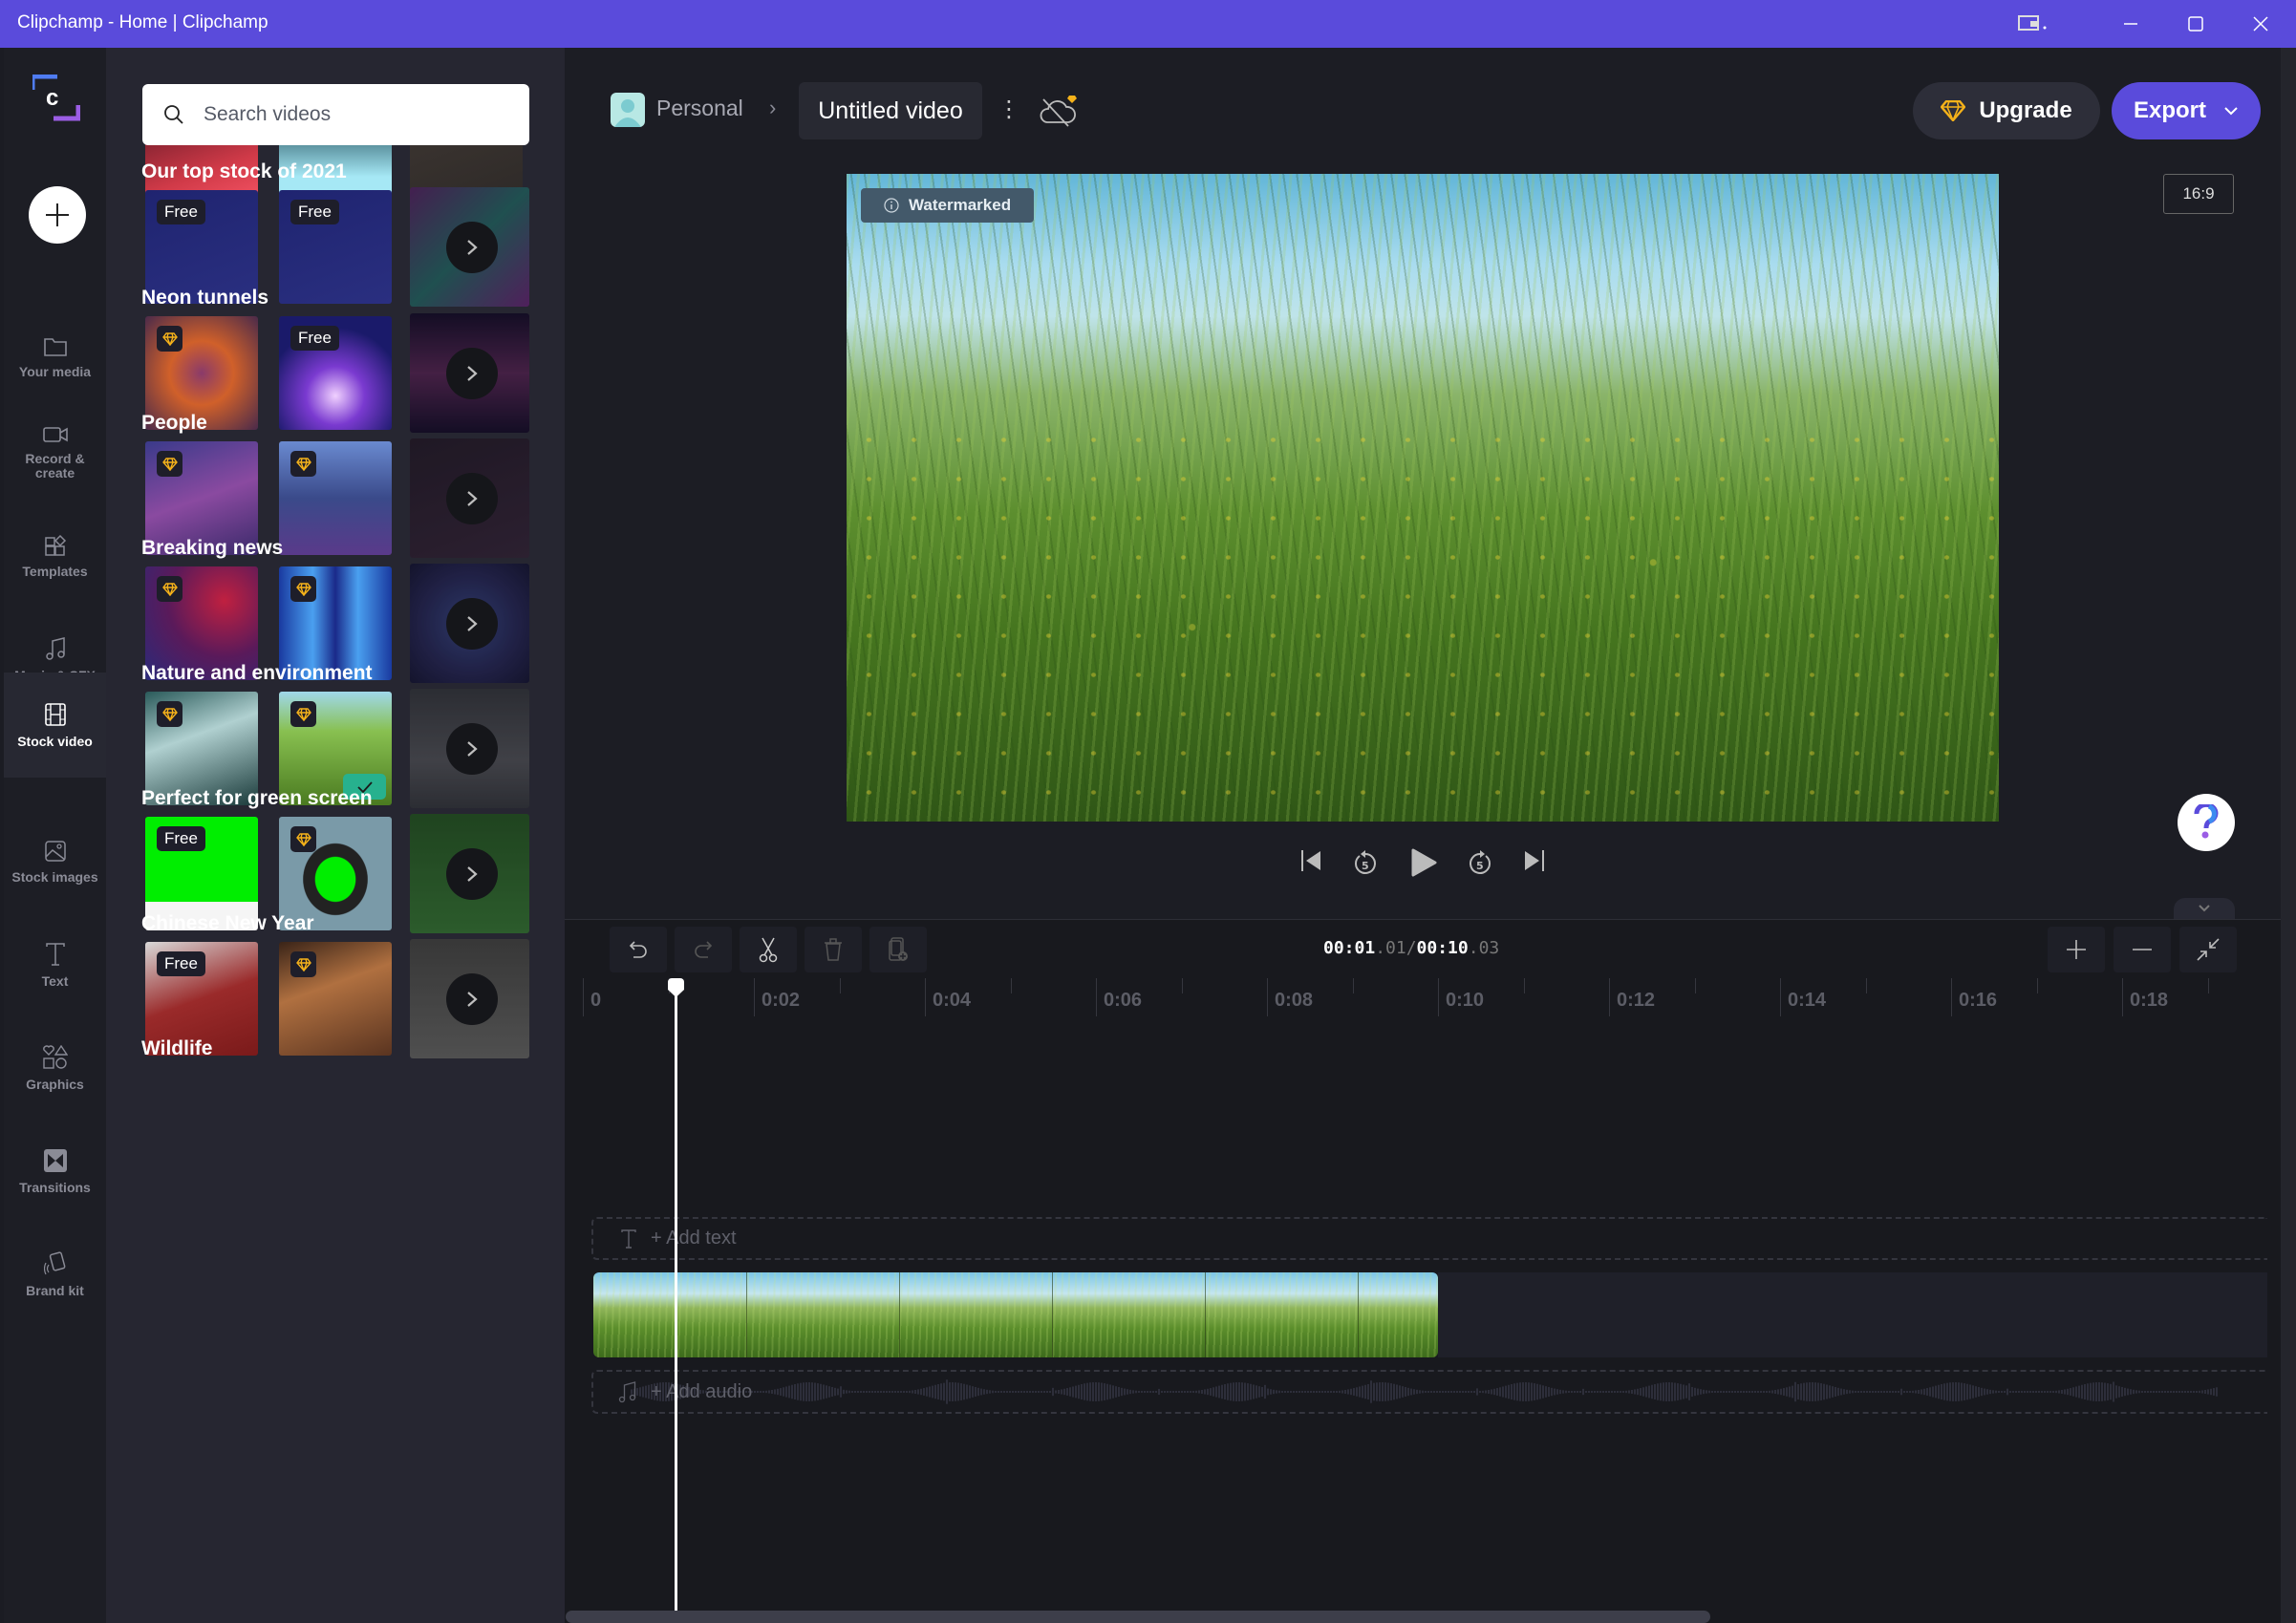  I want to click on undo-icon, so click(638, 950).